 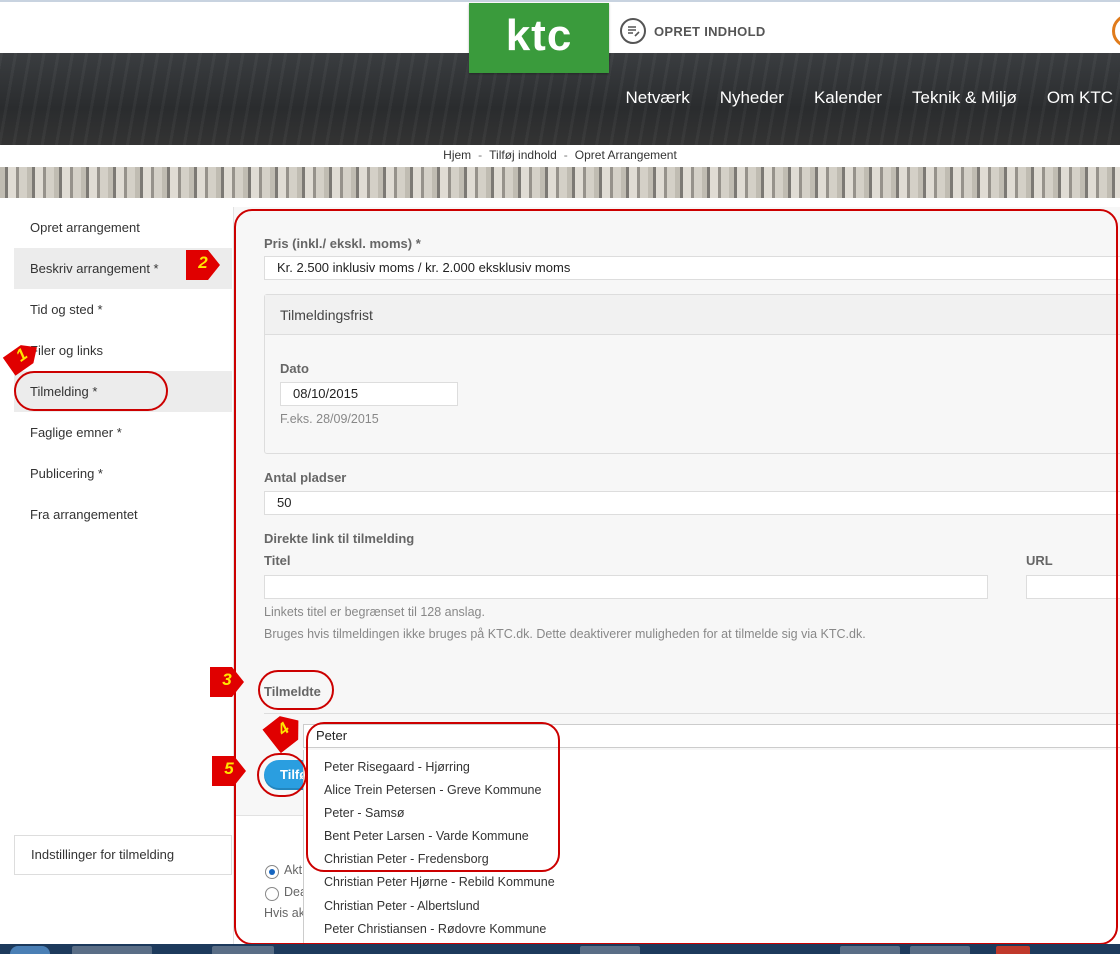 I want to click on status-hint: Hvis ak, so click(x=284, y=913).